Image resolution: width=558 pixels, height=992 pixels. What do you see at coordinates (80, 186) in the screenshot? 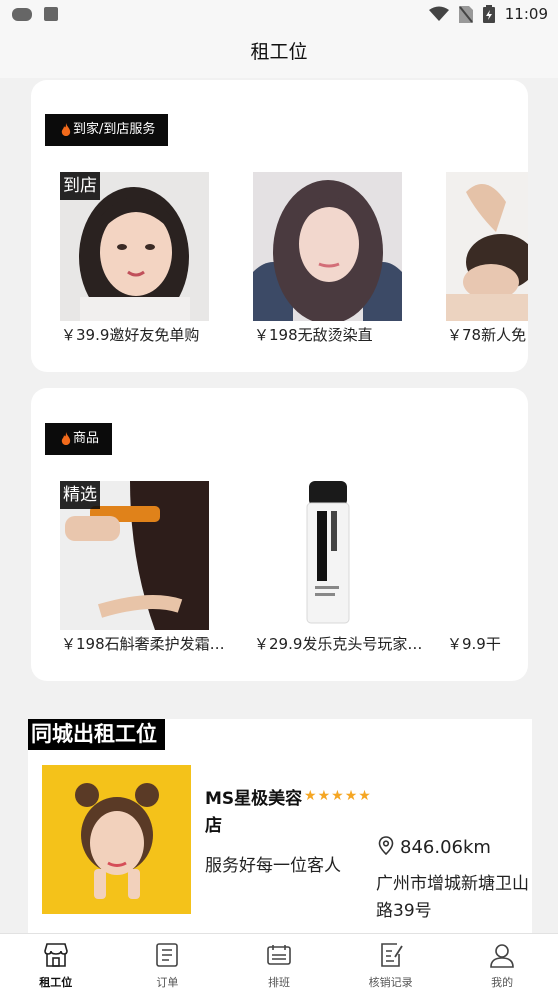
I see `service-item-badge: 到店` at bounding box center [80, 186].